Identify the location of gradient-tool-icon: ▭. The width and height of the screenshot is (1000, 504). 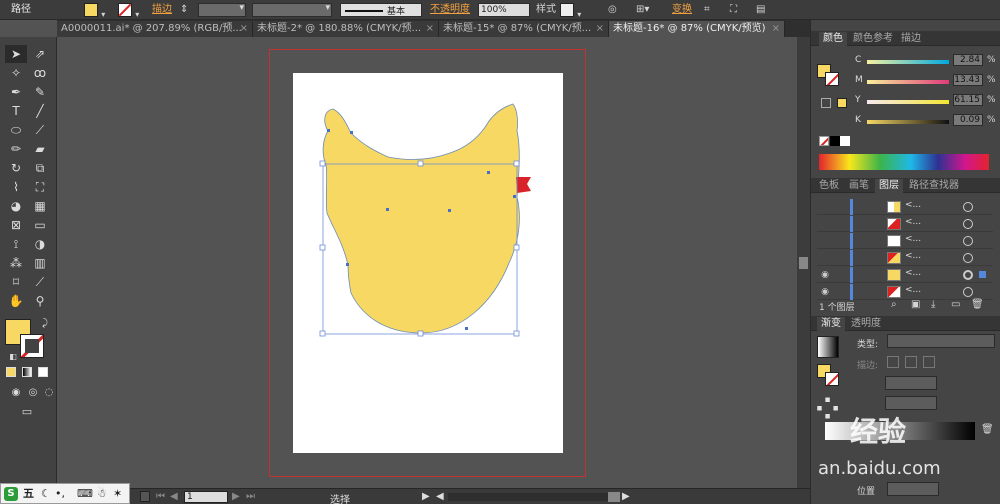
(40, 225).